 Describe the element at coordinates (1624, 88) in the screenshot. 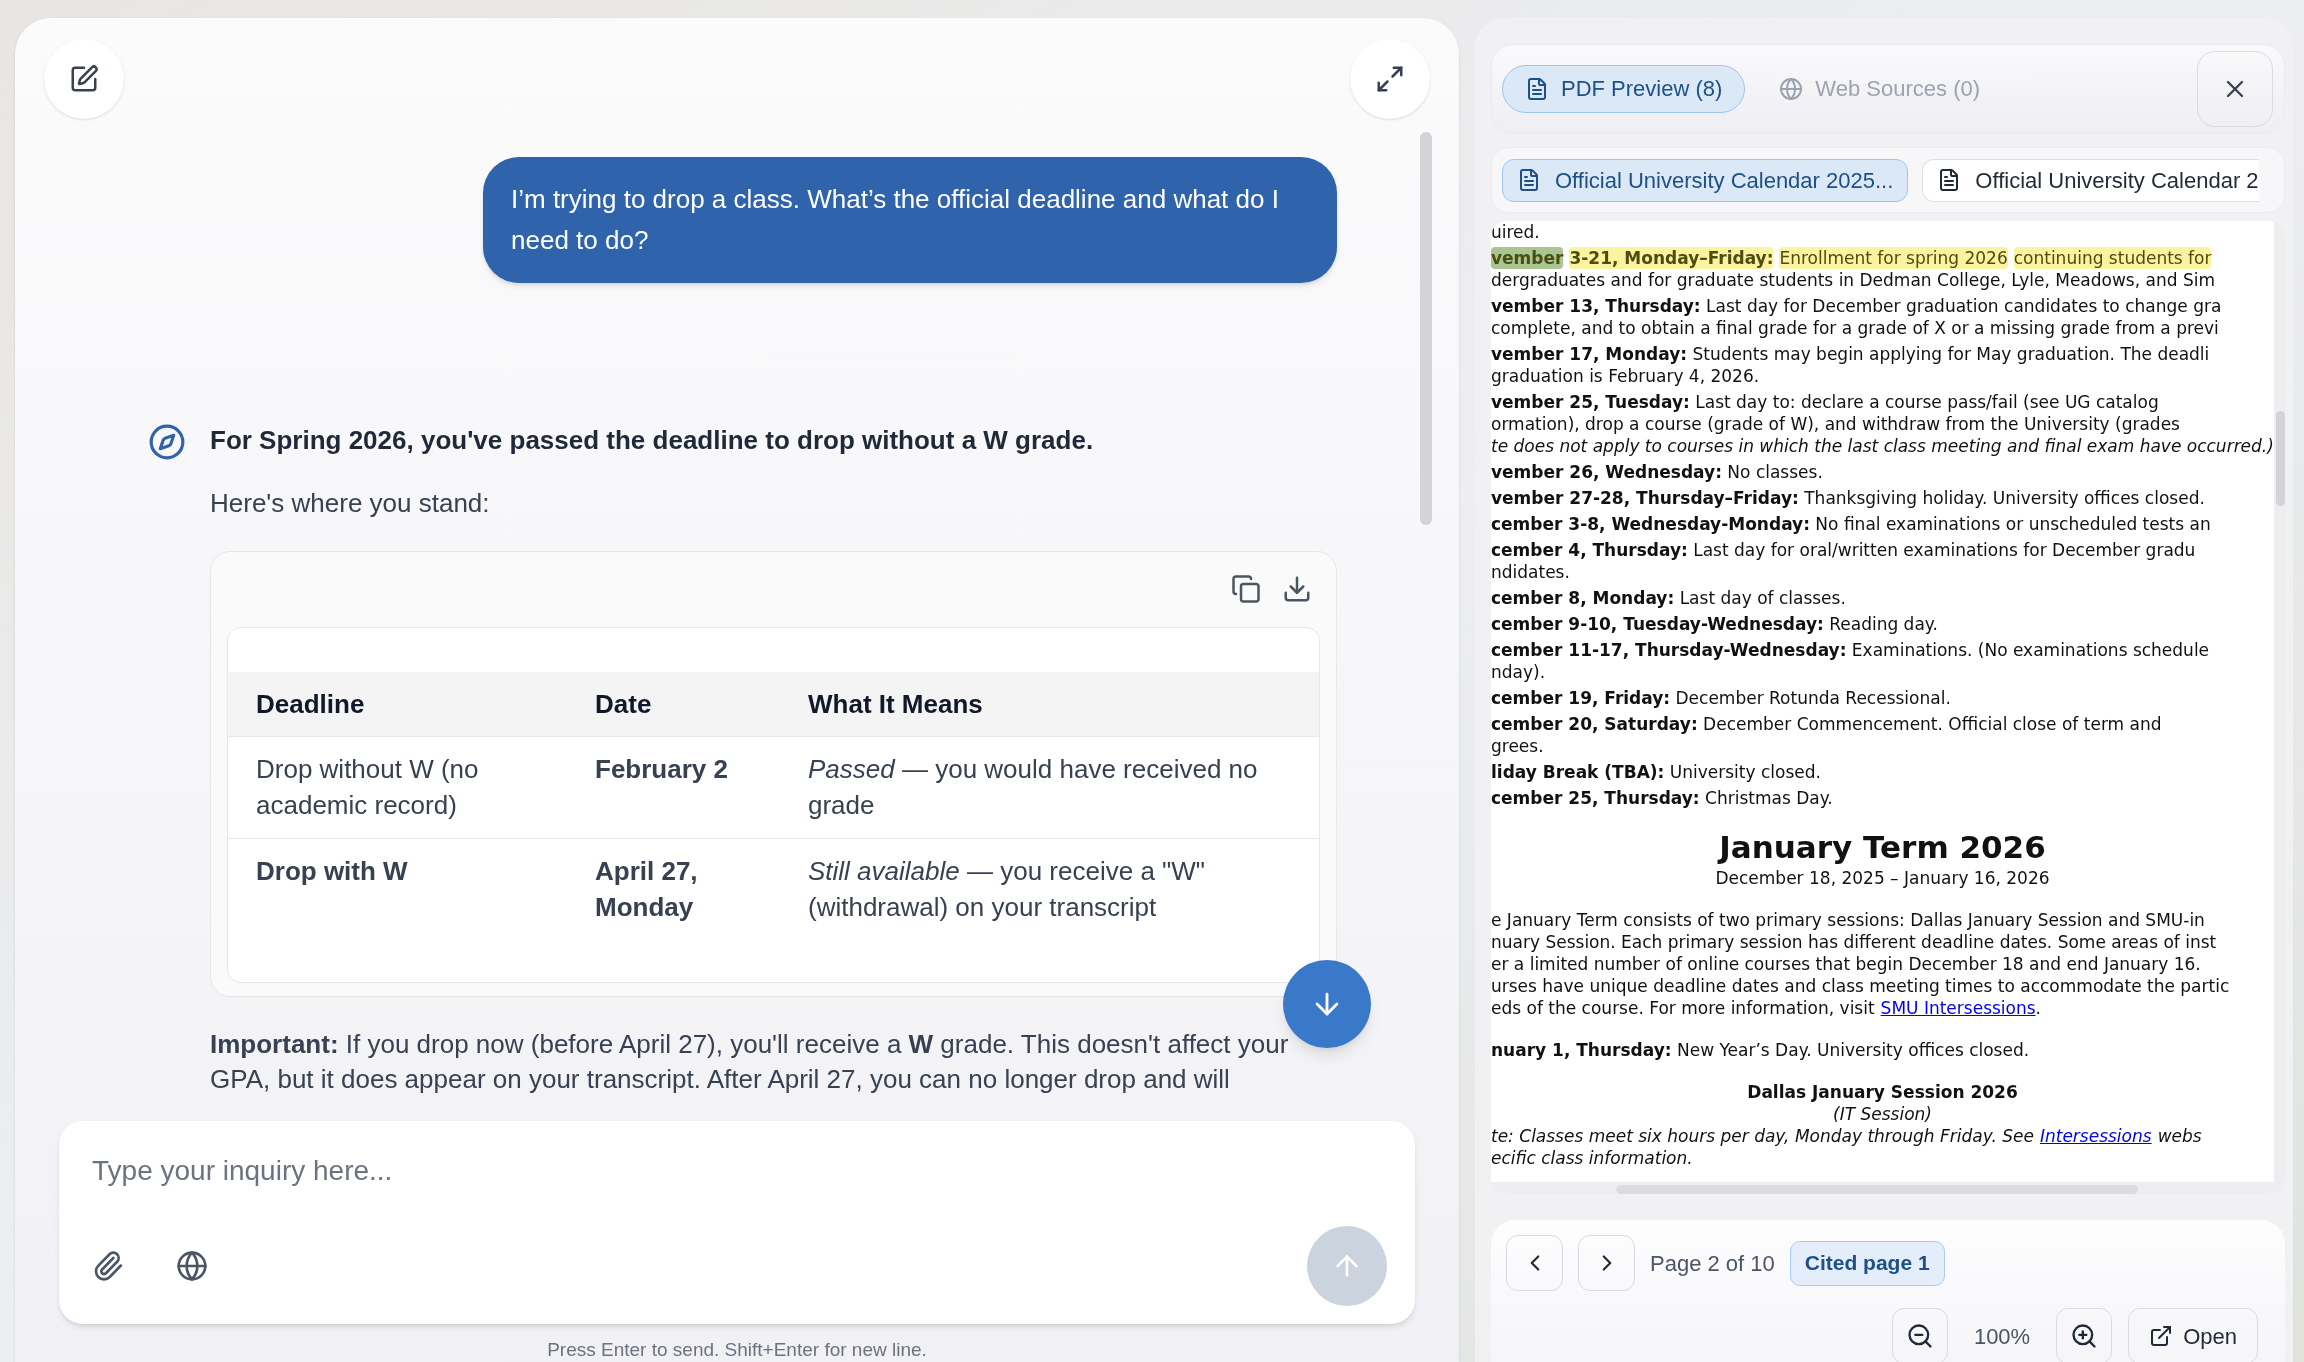

I see `tab: PDF Preview (8)` at that location.